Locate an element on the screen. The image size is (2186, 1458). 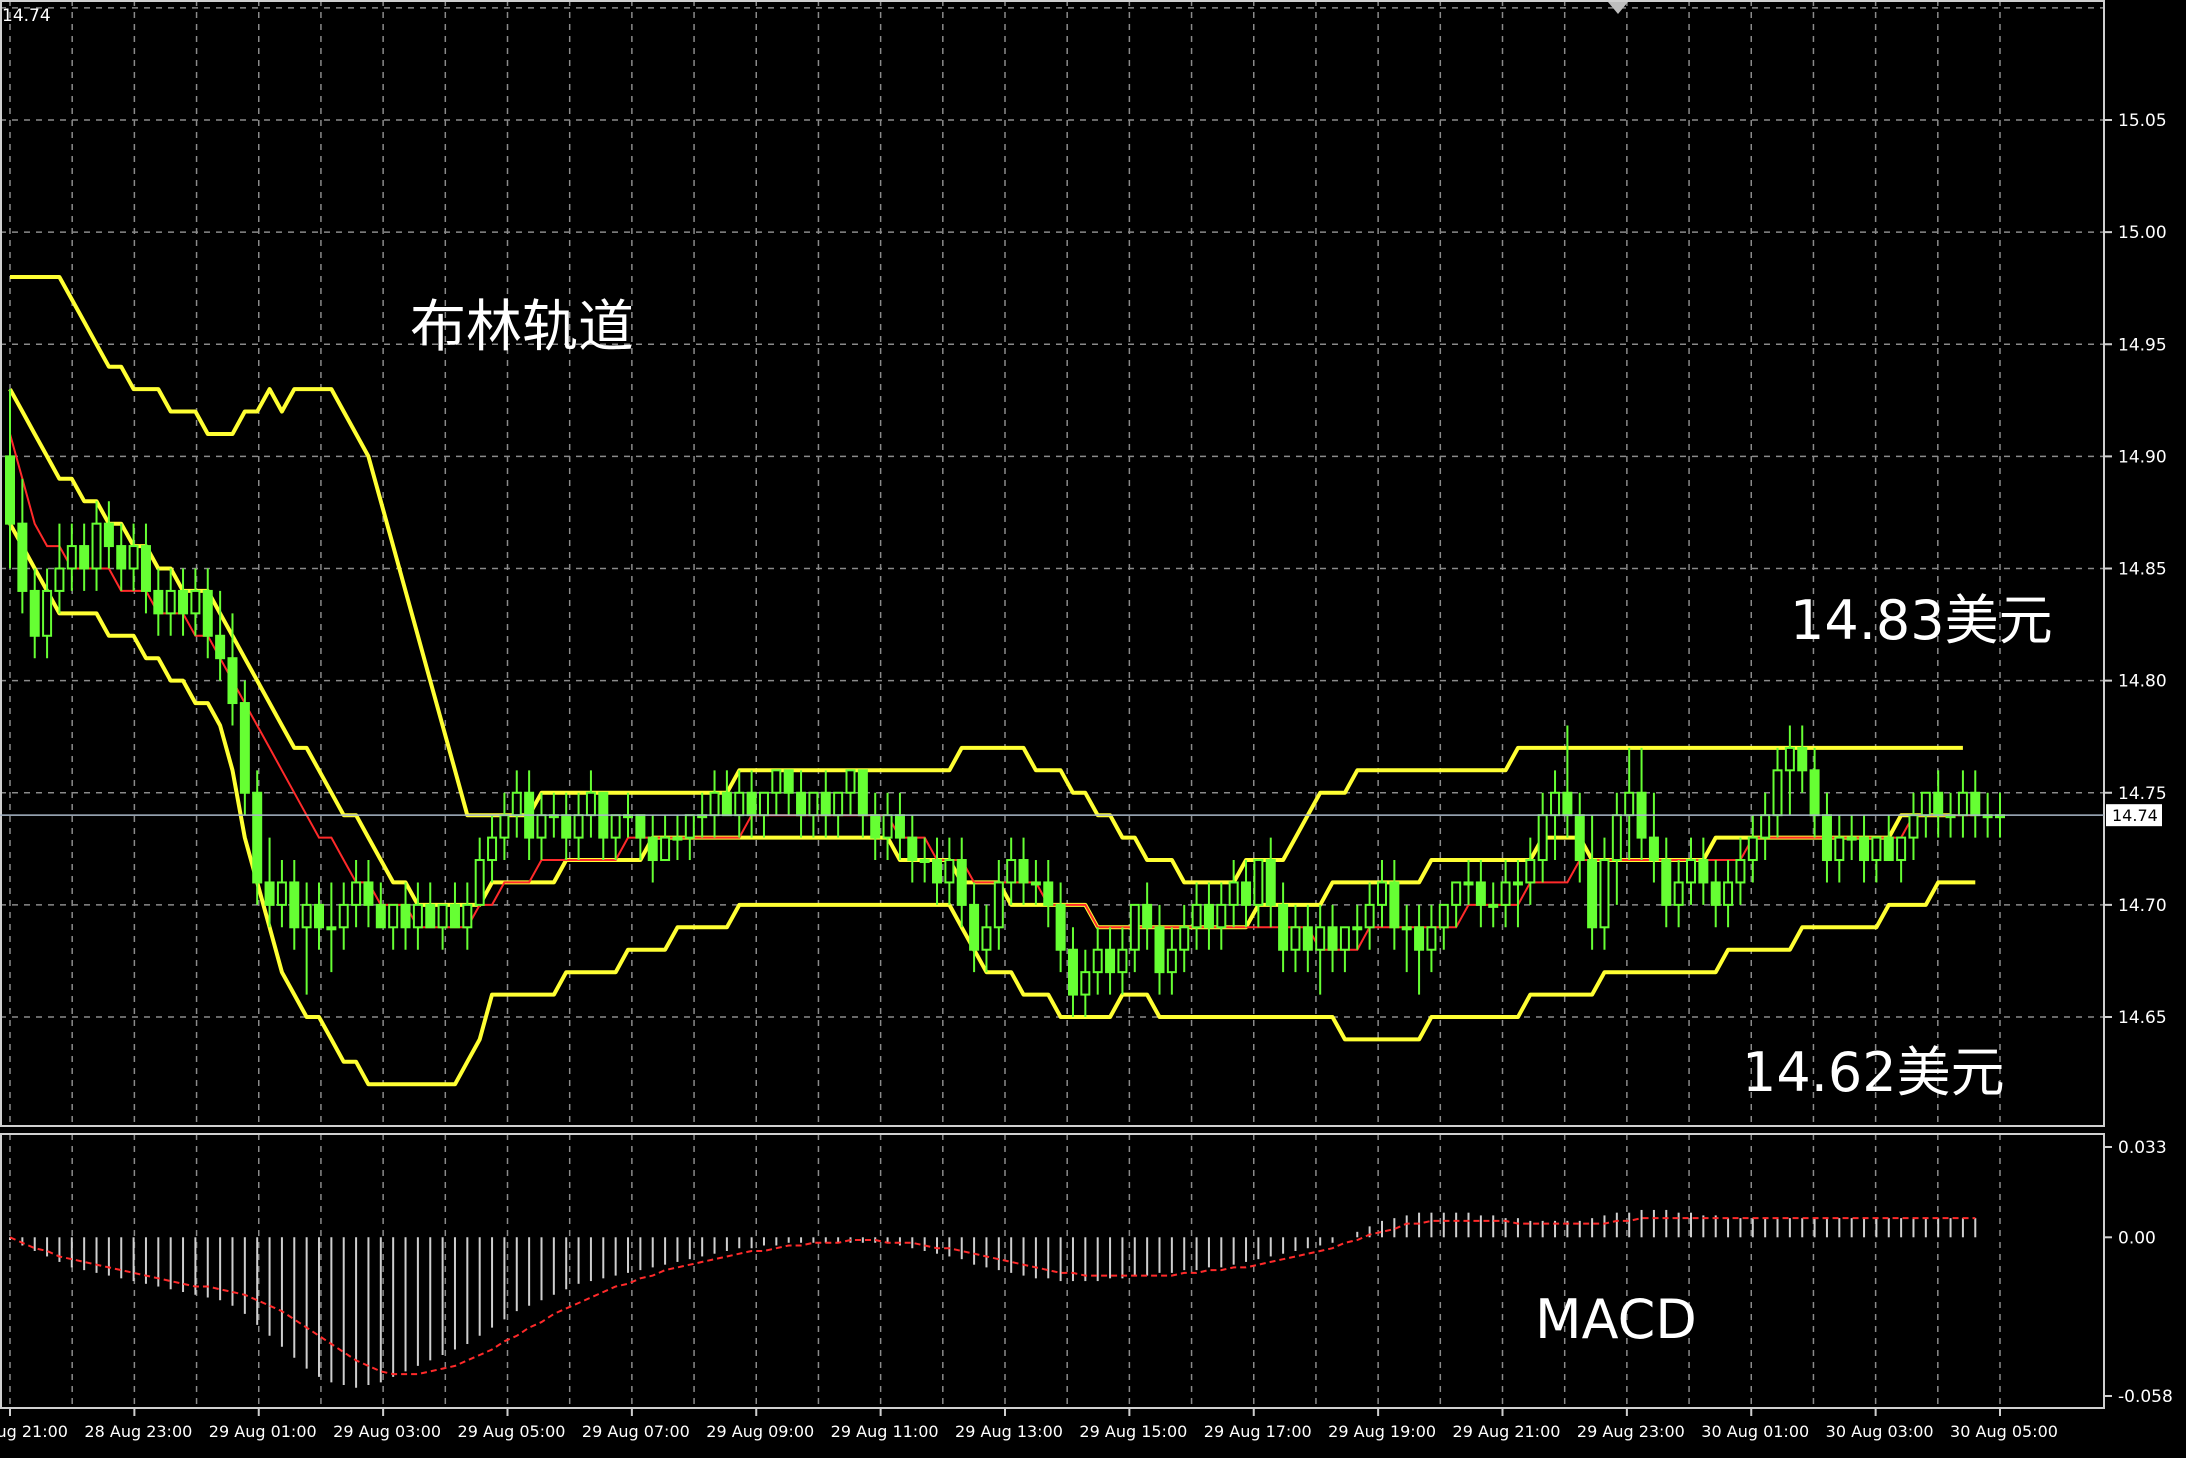
time-tick-label: 30 Aug 05:00 is located at coordinates (2004, 1431).